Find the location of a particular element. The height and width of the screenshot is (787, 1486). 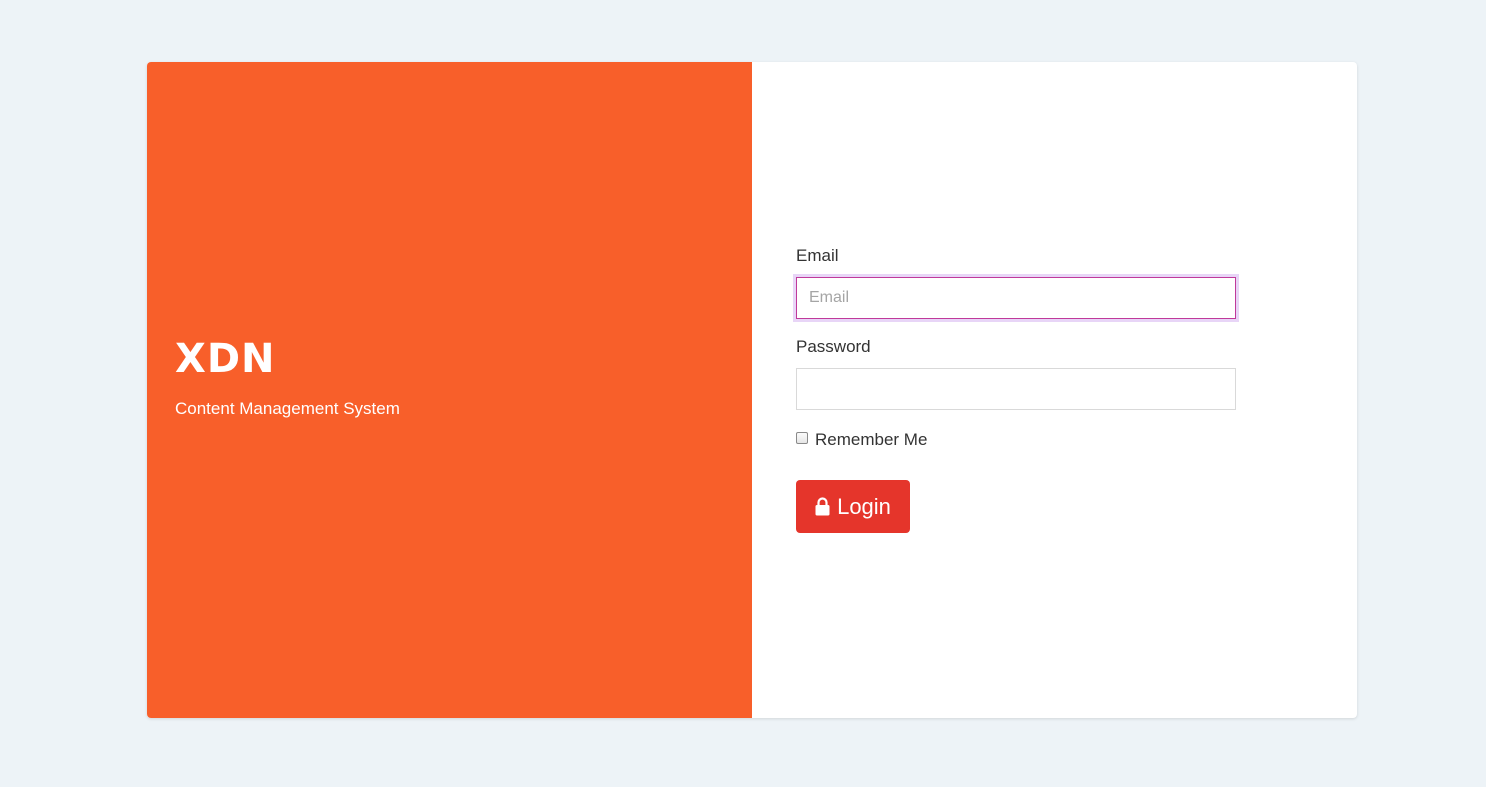

password-input is located at coordinates (1016, 389).